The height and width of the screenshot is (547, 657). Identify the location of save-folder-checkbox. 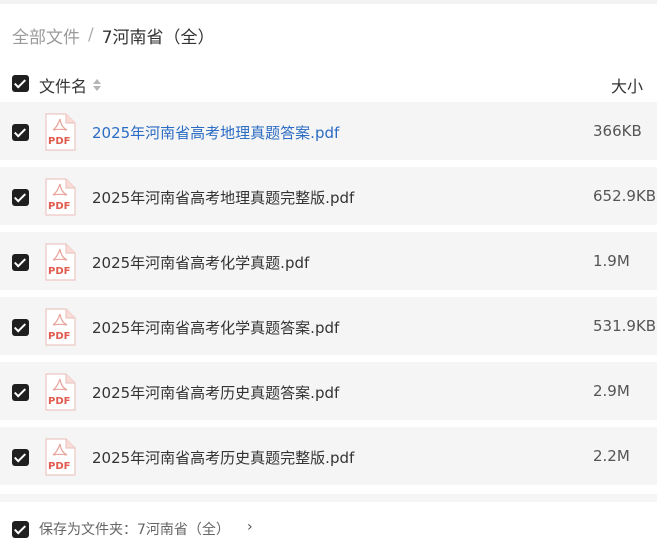
(20, 529).